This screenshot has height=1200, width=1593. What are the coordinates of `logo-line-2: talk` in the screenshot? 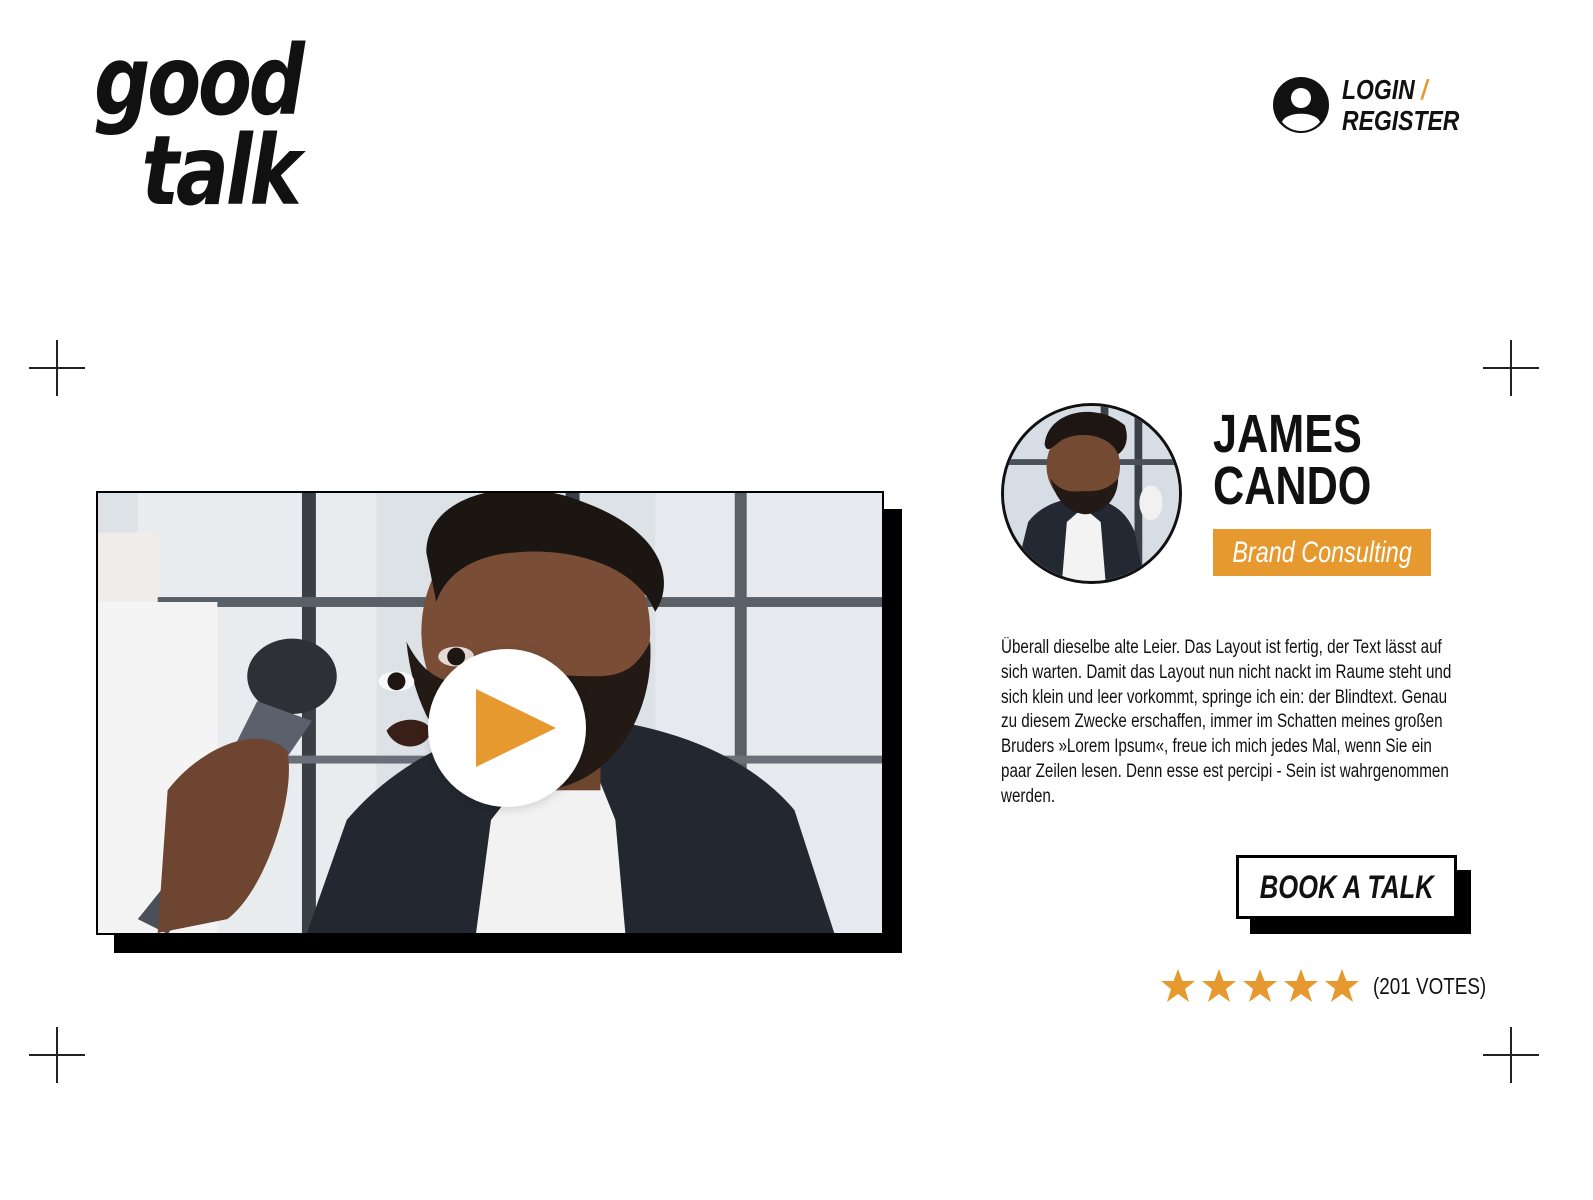 It's located at (221, 171).